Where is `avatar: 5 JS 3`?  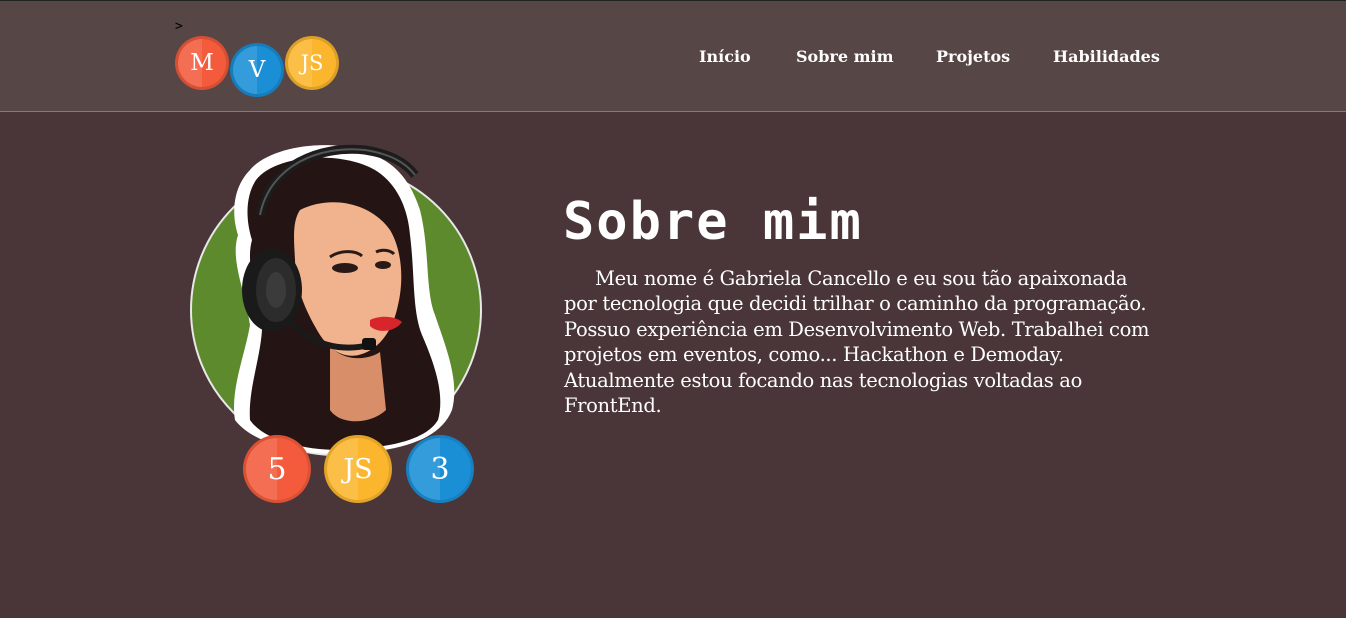 avatar: 5 JS 3 is located at coordinates (337, 321).